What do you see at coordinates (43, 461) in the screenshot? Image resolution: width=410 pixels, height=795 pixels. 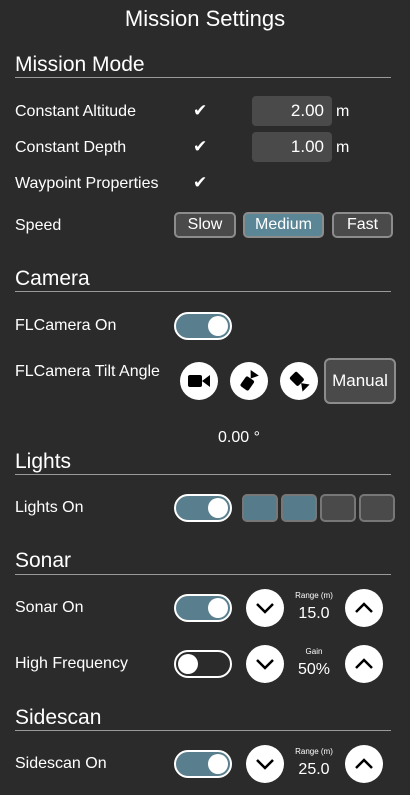 I see `section-lights: Lights` at bounding box center [43, 461].